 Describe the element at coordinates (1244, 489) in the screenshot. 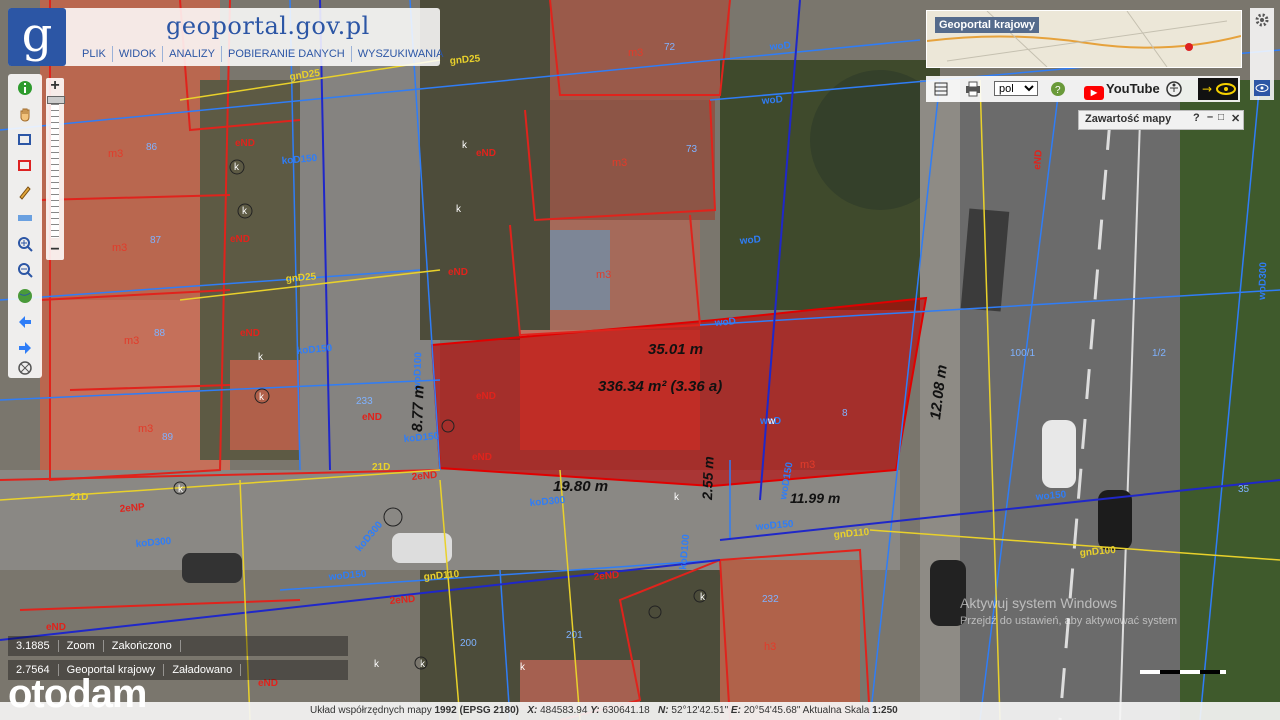

I see `parcel-number: 35` at that location.